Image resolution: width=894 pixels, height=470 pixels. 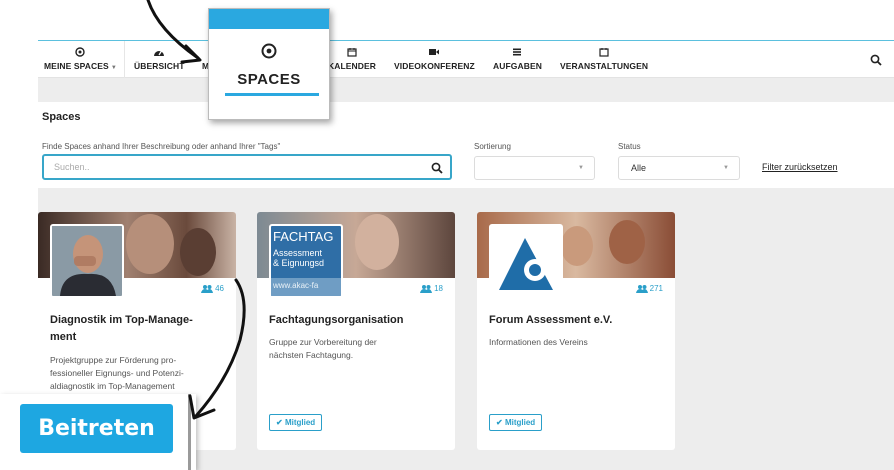 What do you see at coordinates (269, 19) in the screenshot?
I see `callout-accent-bar` at bounding box center [269, 19].